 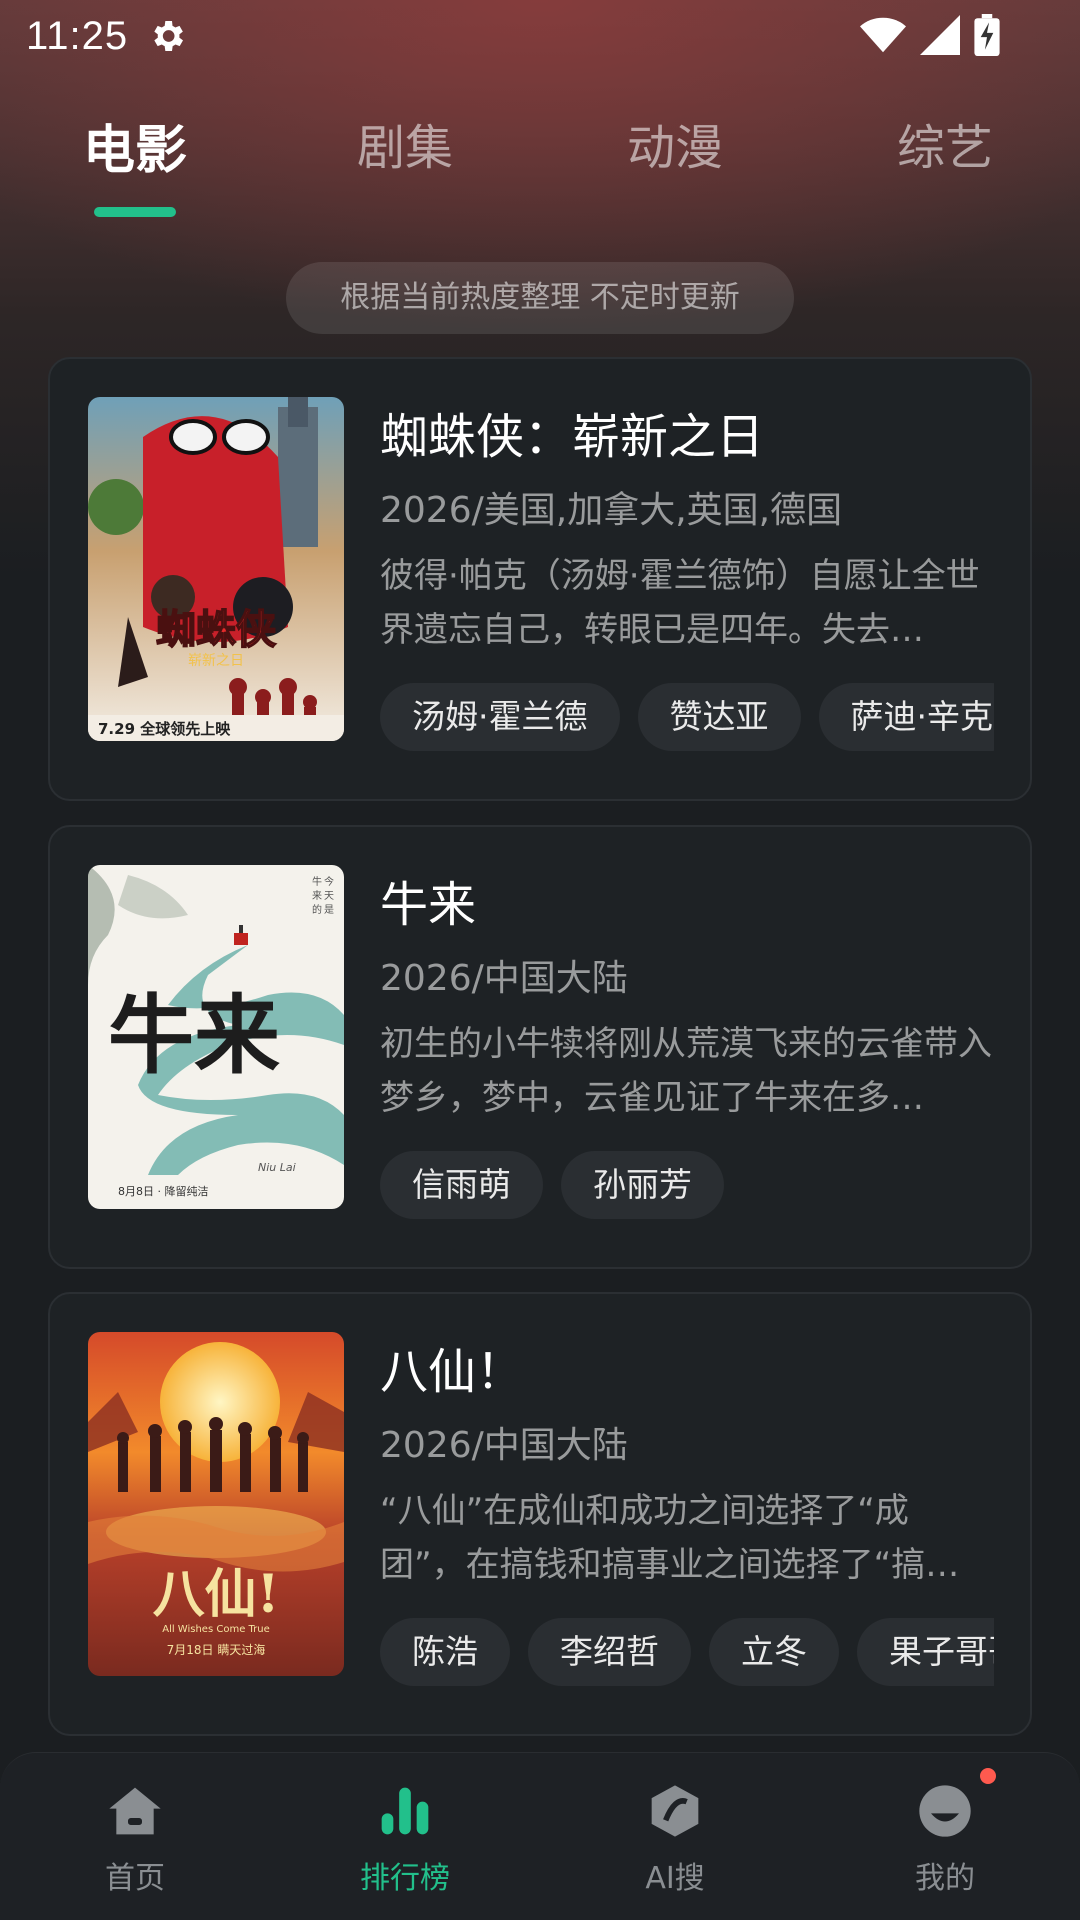 I want to click on ai-search-icon, so click(x=675, y=1811).